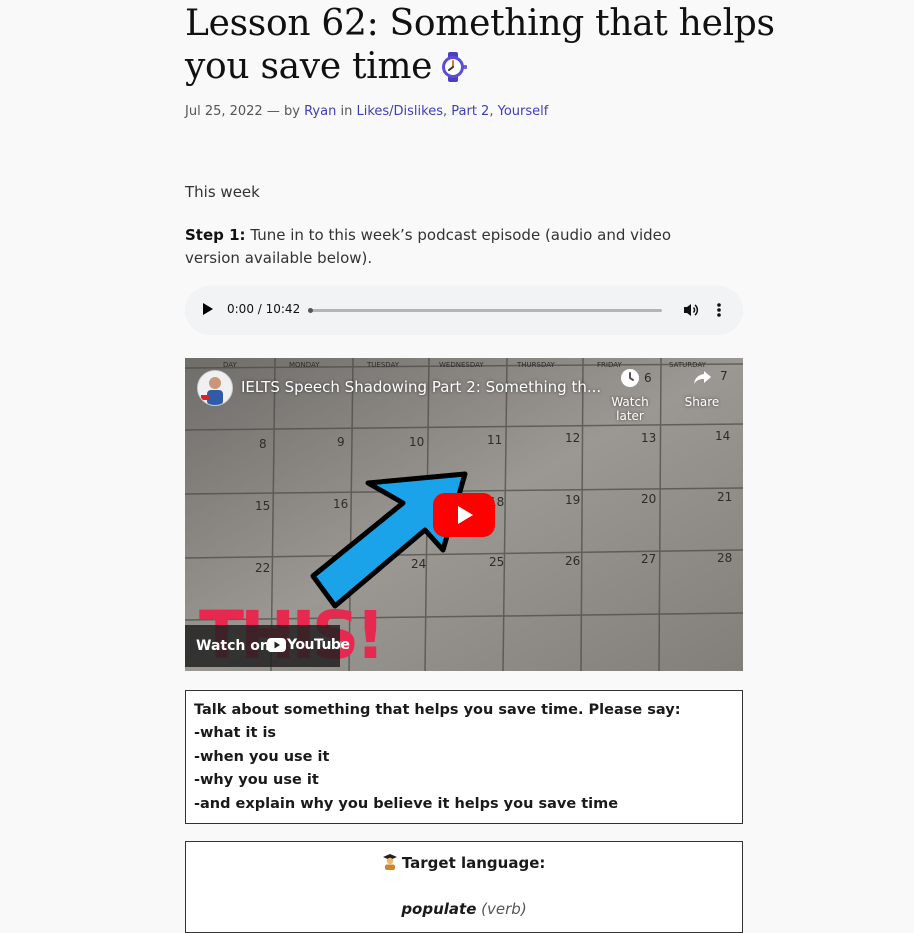  Describe the element at coordinates (256, 780) in the screenshot. I see `cue-card-line: -why you use it` at that location.